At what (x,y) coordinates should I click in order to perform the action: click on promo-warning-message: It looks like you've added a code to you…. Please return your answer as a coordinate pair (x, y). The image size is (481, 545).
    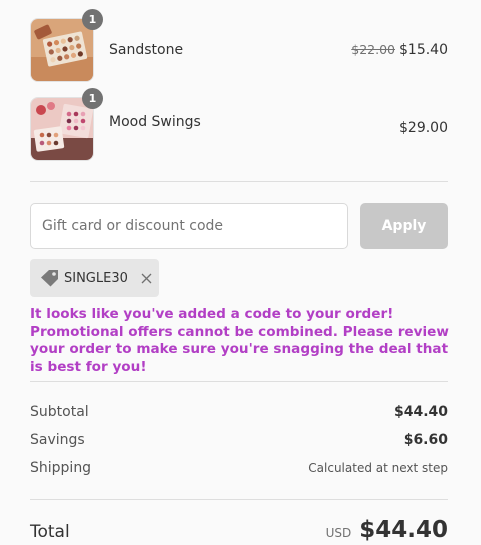
    Looking at the image, I should click on (239, 340).